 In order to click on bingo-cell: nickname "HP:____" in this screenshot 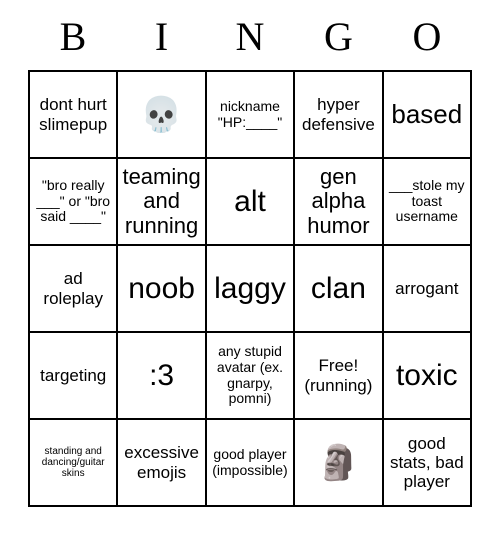, I will do `click(251, 115)`.